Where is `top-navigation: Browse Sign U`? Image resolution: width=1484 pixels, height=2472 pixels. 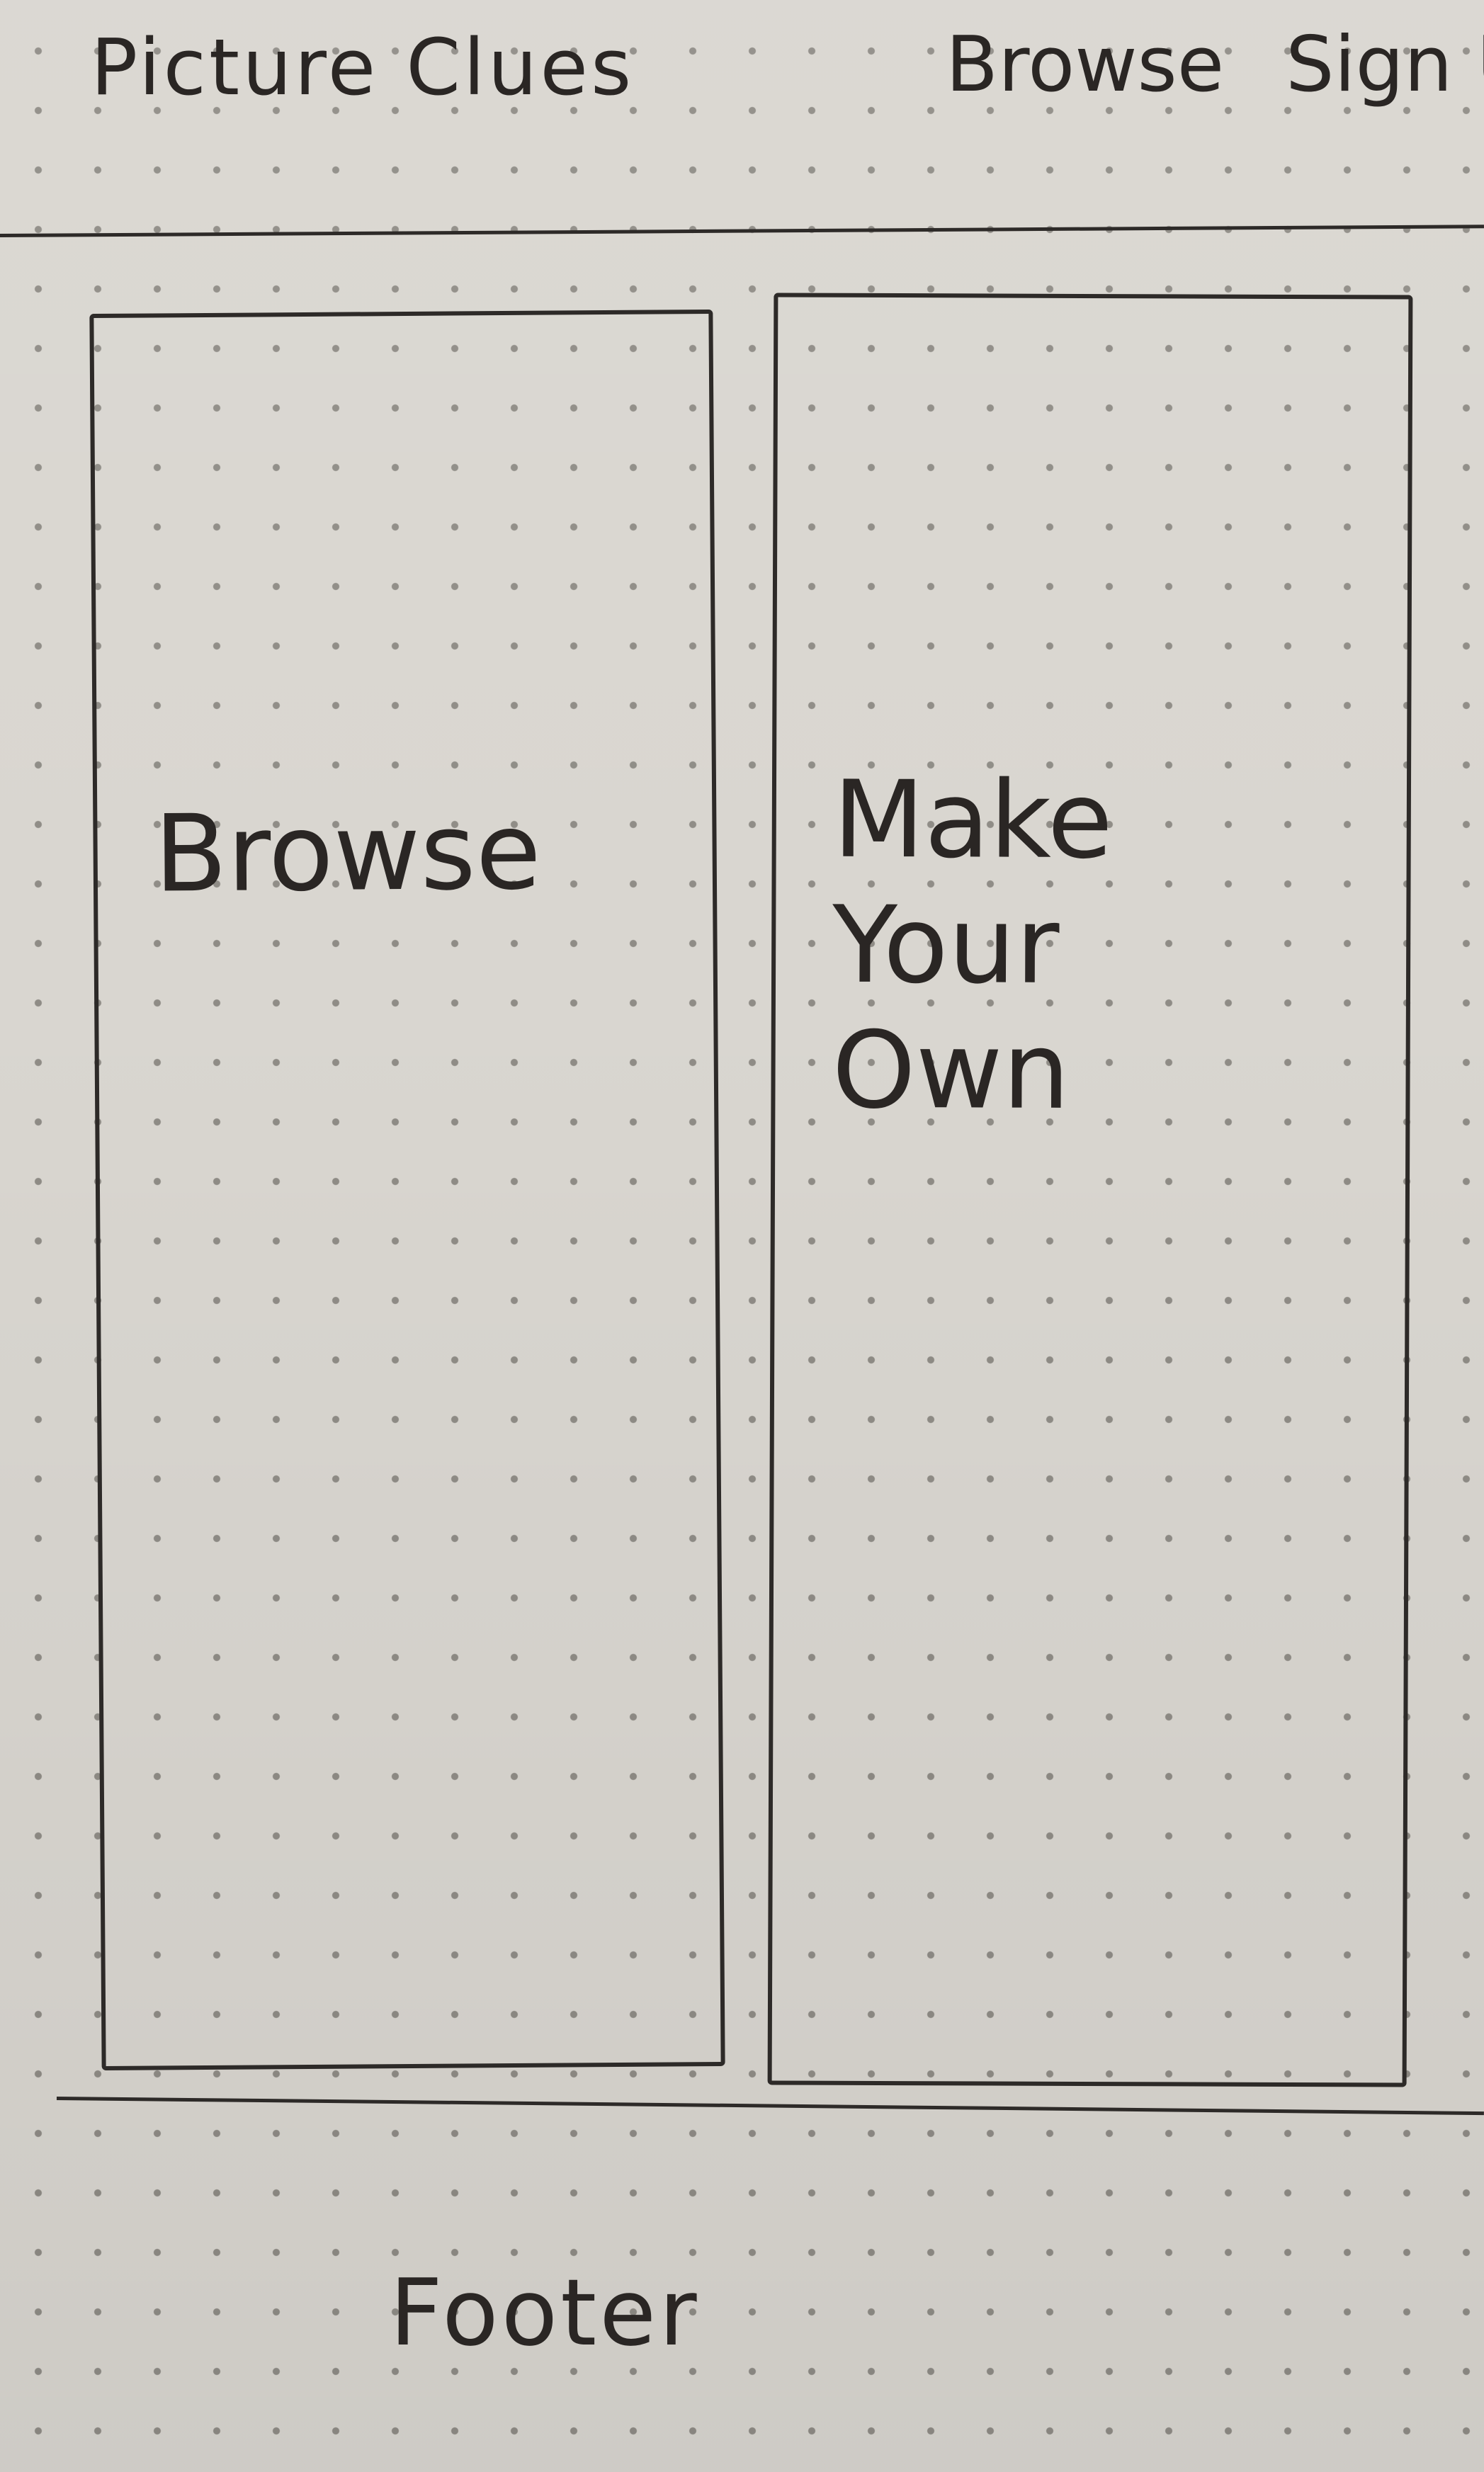
top-navigation: Browse Sign U is located at coordinates (1215, 69).